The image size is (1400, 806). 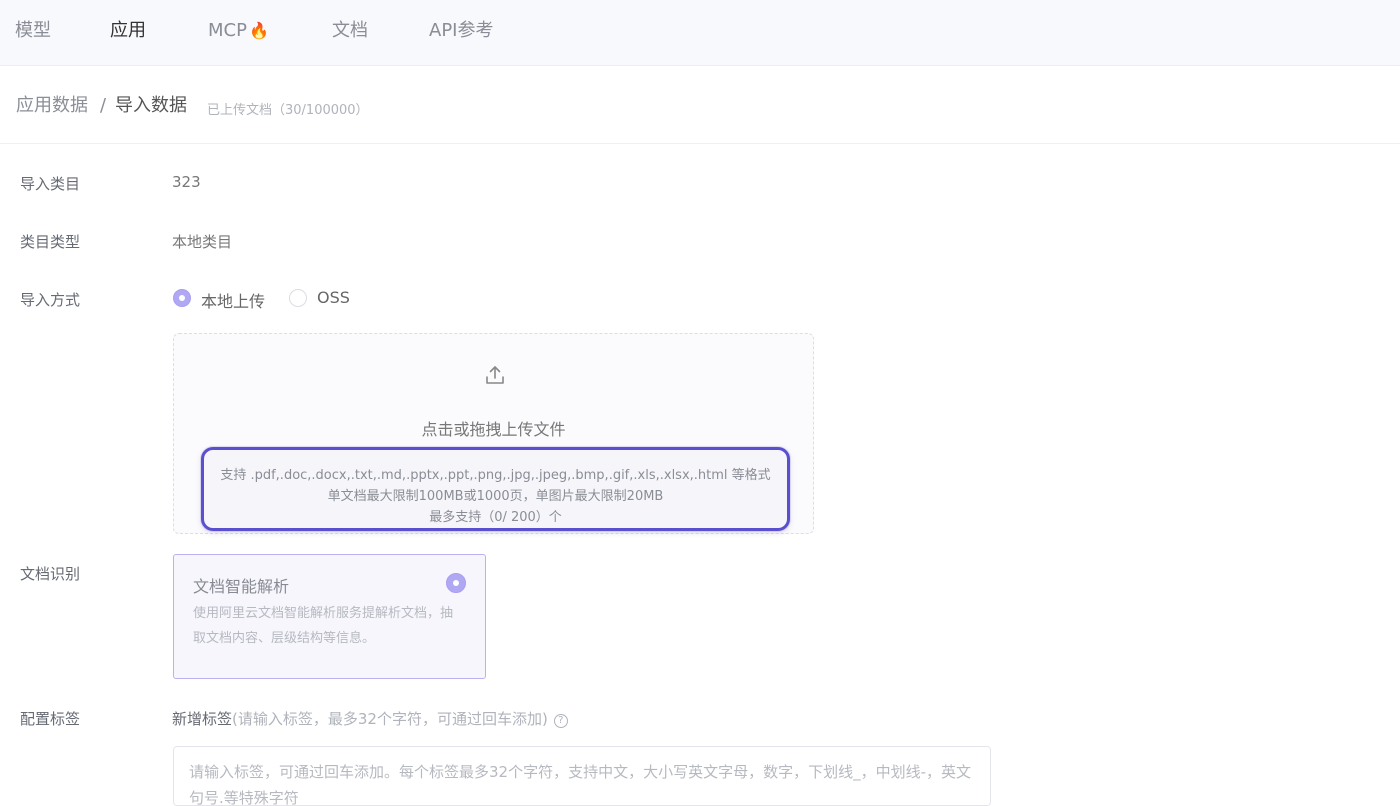 I want to click on radio-local-upload, so click(x=182, y=298).